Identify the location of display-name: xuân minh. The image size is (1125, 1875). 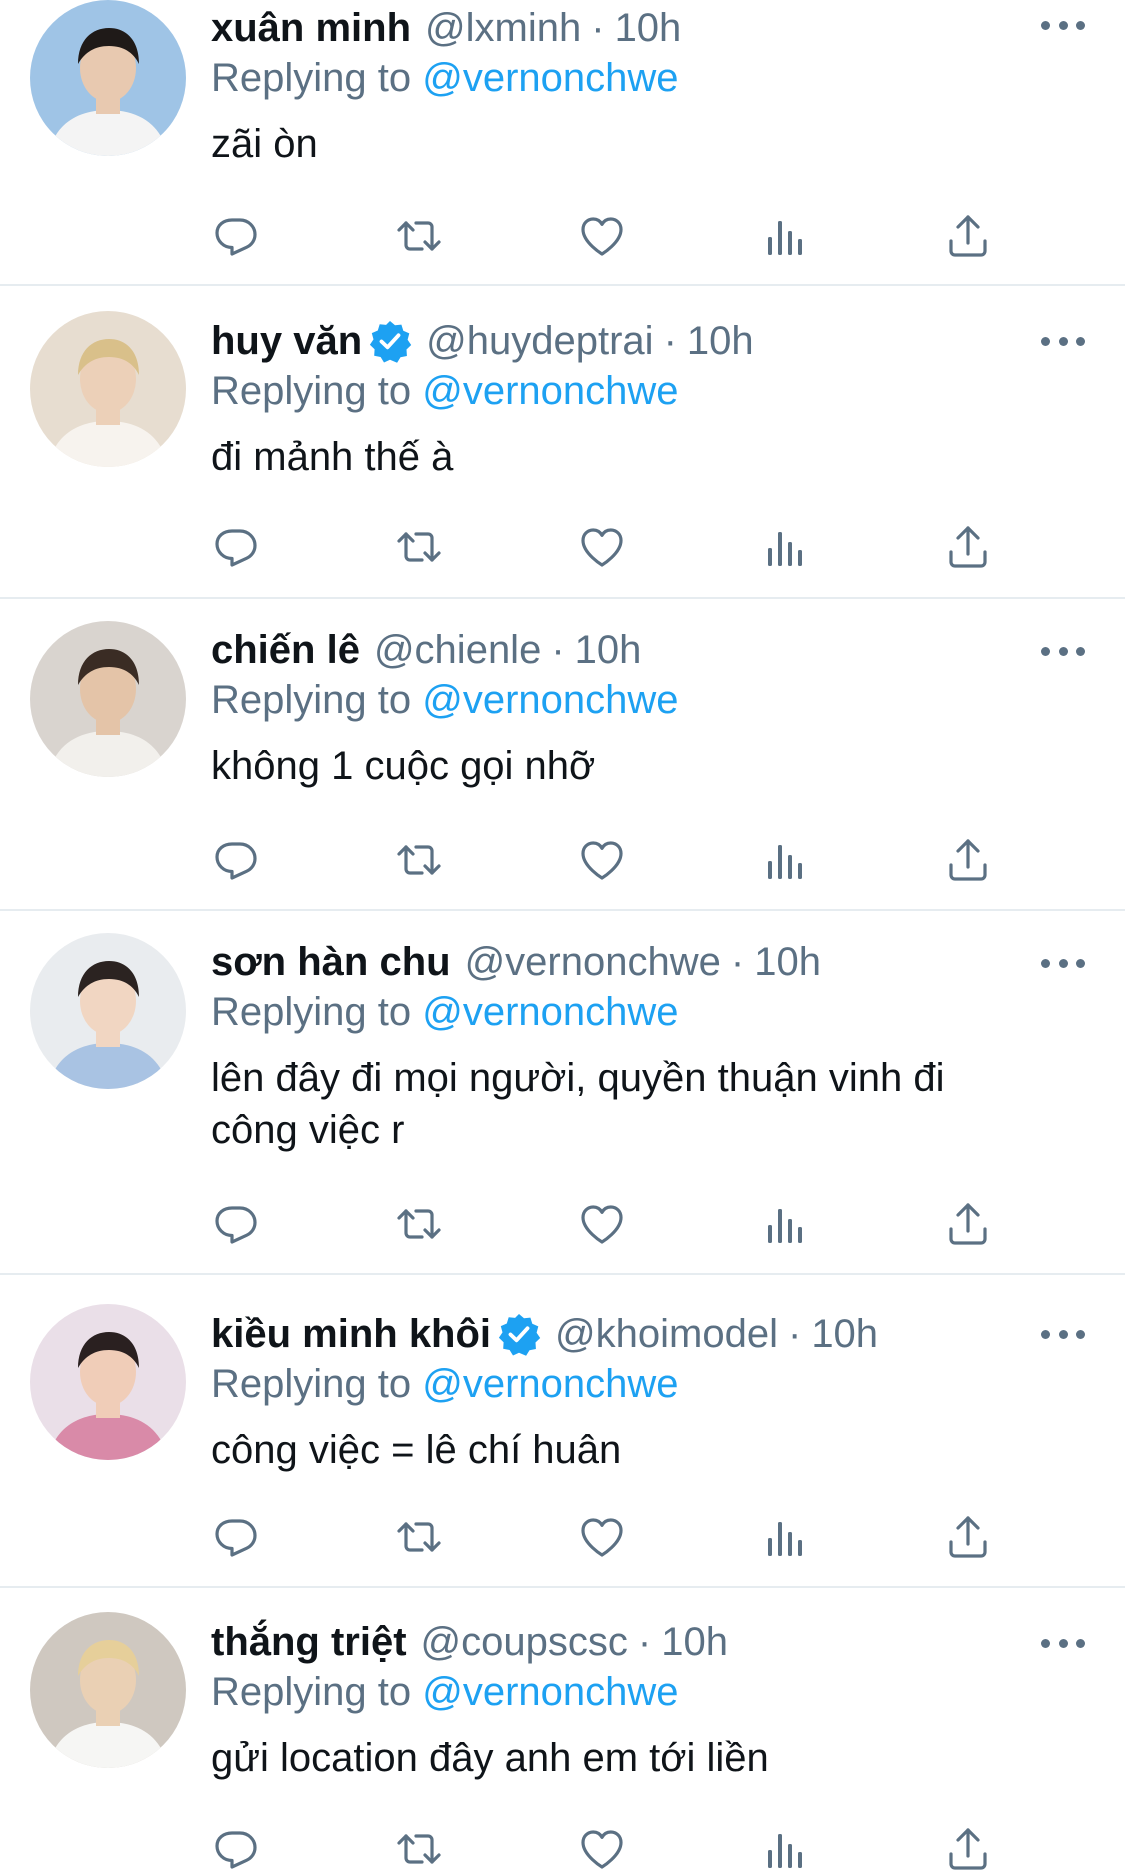
(311, 28).